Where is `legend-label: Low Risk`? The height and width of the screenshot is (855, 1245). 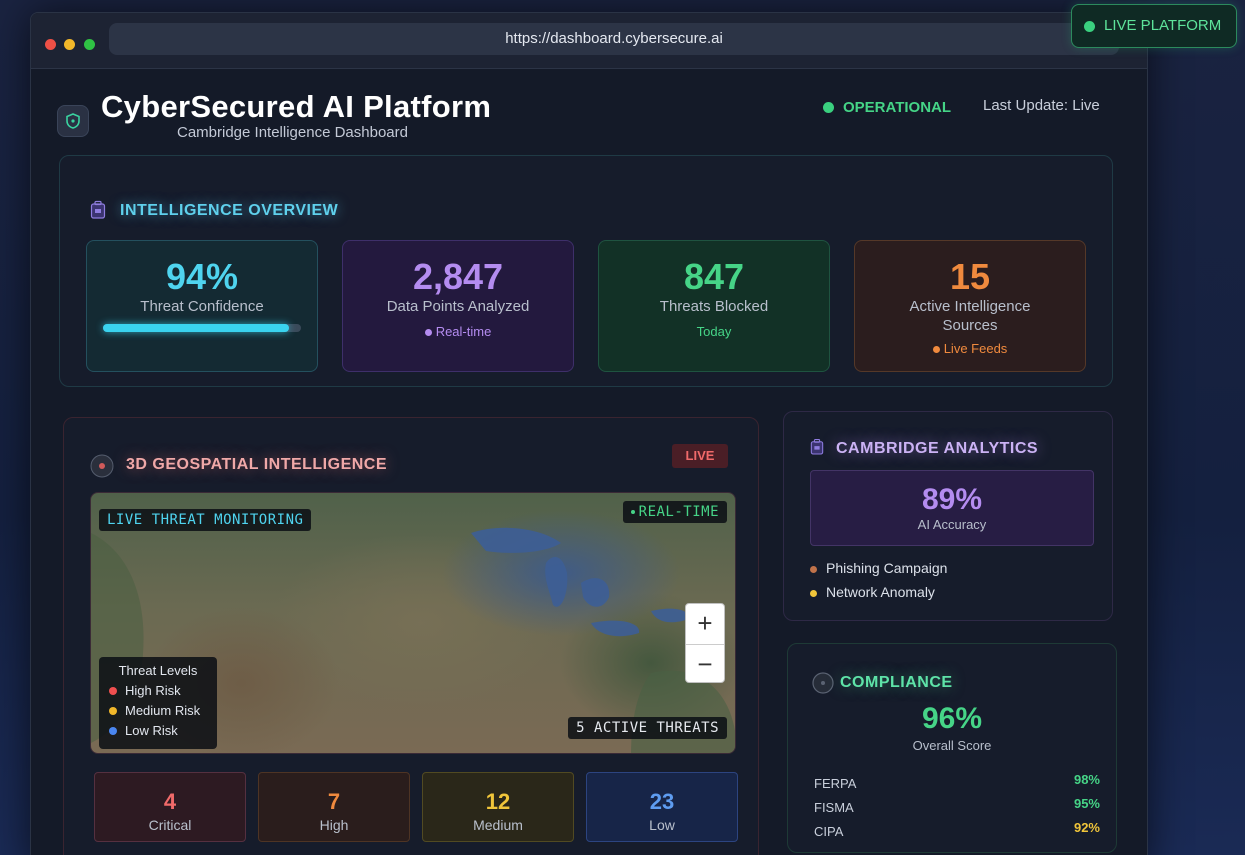 legend-label: Low Risk is located at coordinates (151, 730).